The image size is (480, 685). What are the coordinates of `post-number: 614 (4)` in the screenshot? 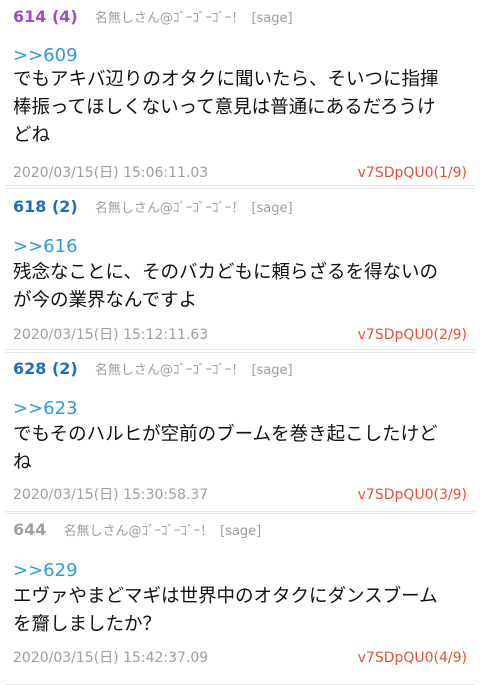 It's located at (45, 16).